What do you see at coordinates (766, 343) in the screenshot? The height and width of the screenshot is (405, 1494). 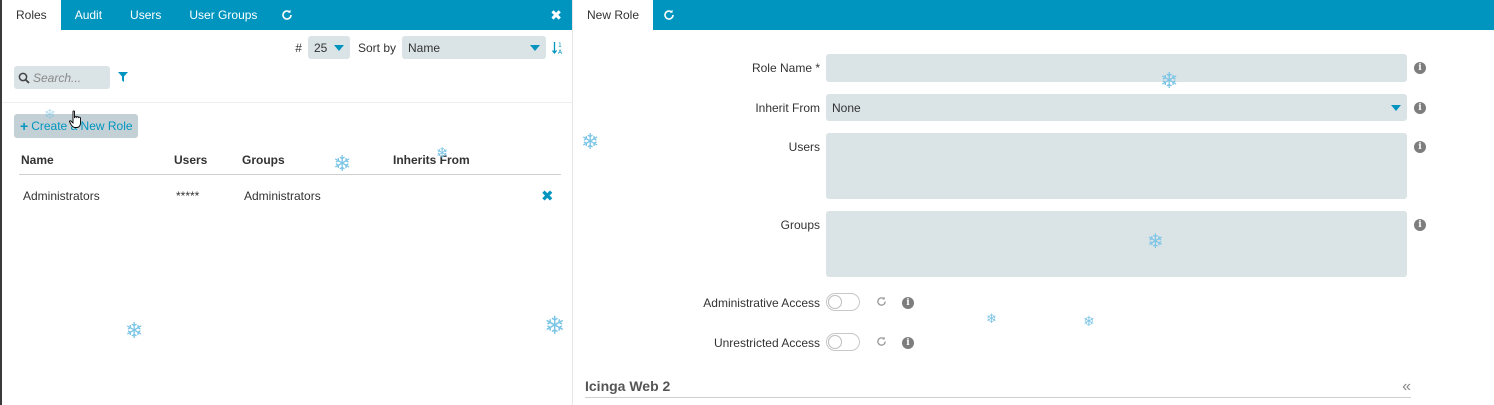 I see `unrestricted-access-label: Unrestricted Access` at bounding box center [766, 343].